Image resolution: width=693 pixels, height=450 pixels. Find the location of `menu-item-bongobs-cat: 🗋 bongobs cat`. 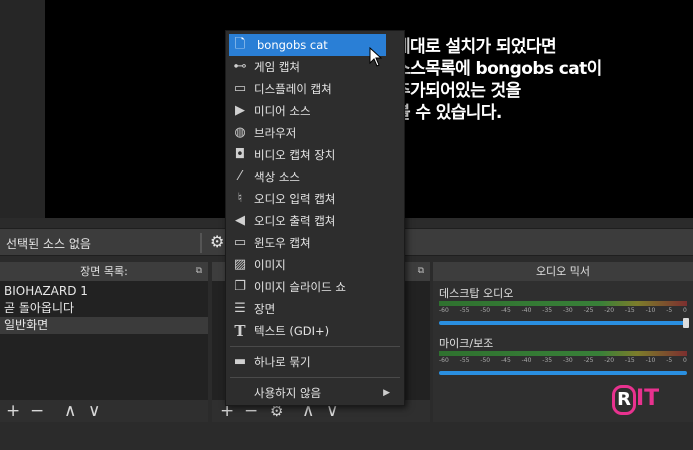

menu-item-bongobs-cat: 🗋 bongobs cat is located at coordinates (307, 45).